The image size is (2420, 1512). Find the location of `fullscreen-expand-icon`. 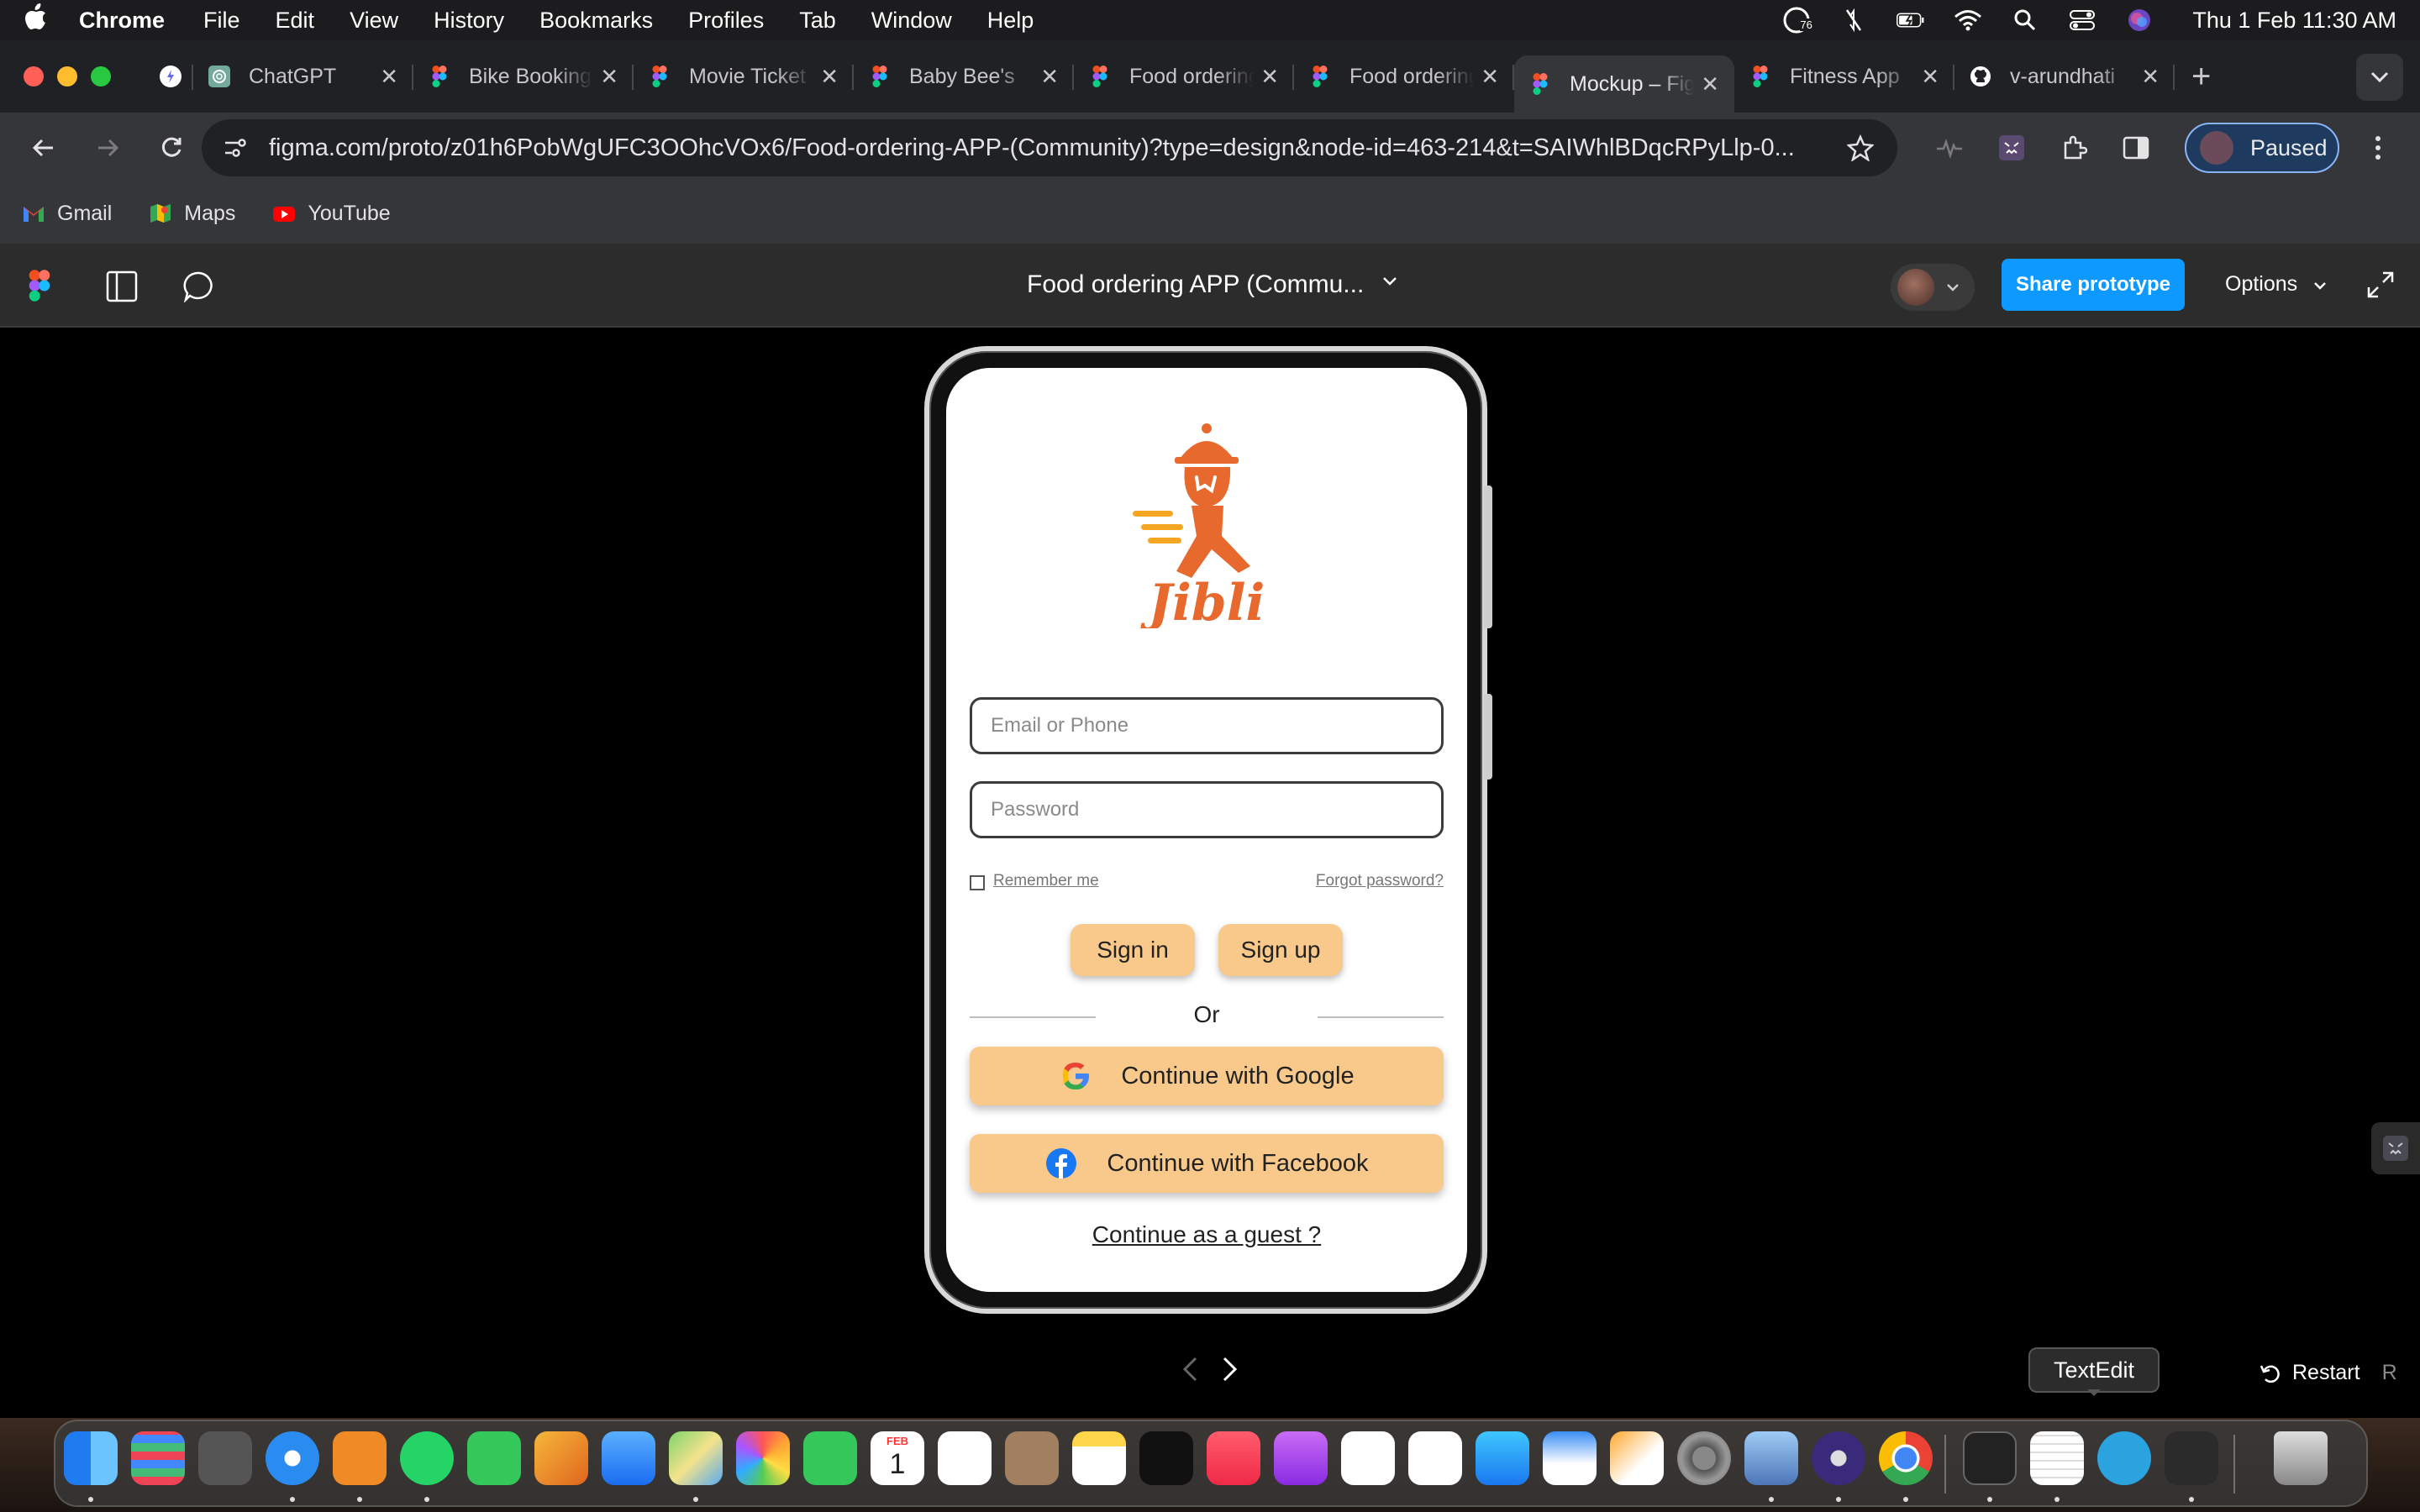

fullscreen-expand-icon is located at coordinates (2381, 284).